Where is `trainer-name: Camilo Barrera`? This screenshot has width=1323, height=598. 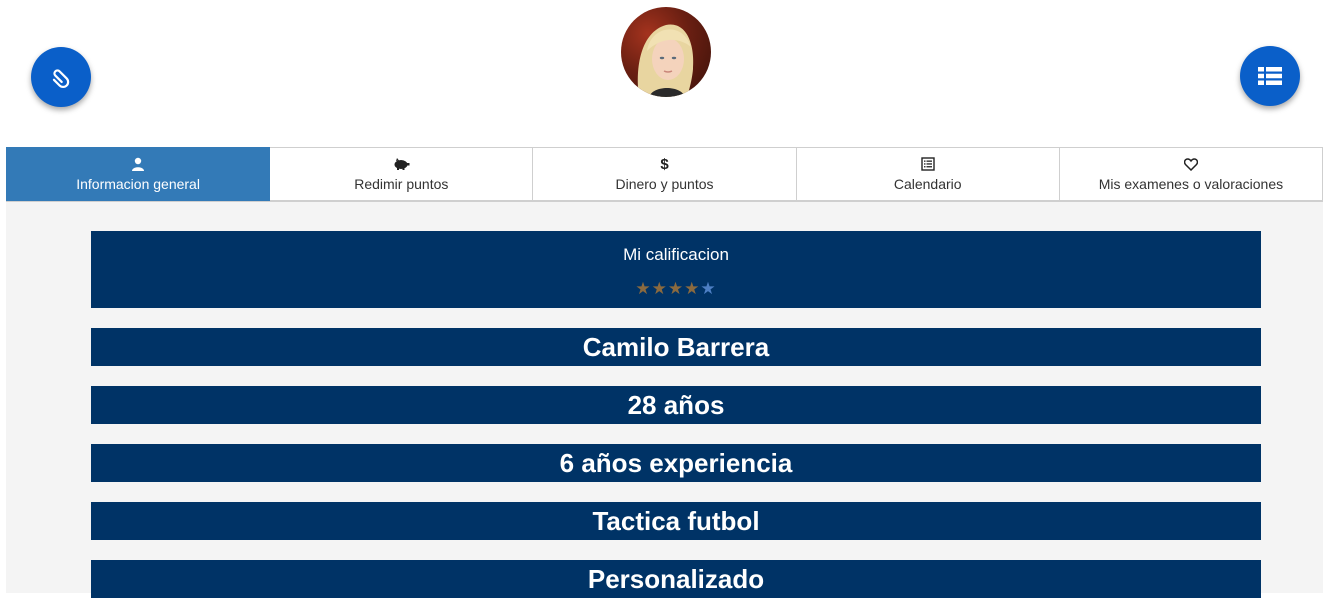 trainer-name: Camilo Barrera is located at coordinates (676, 347).